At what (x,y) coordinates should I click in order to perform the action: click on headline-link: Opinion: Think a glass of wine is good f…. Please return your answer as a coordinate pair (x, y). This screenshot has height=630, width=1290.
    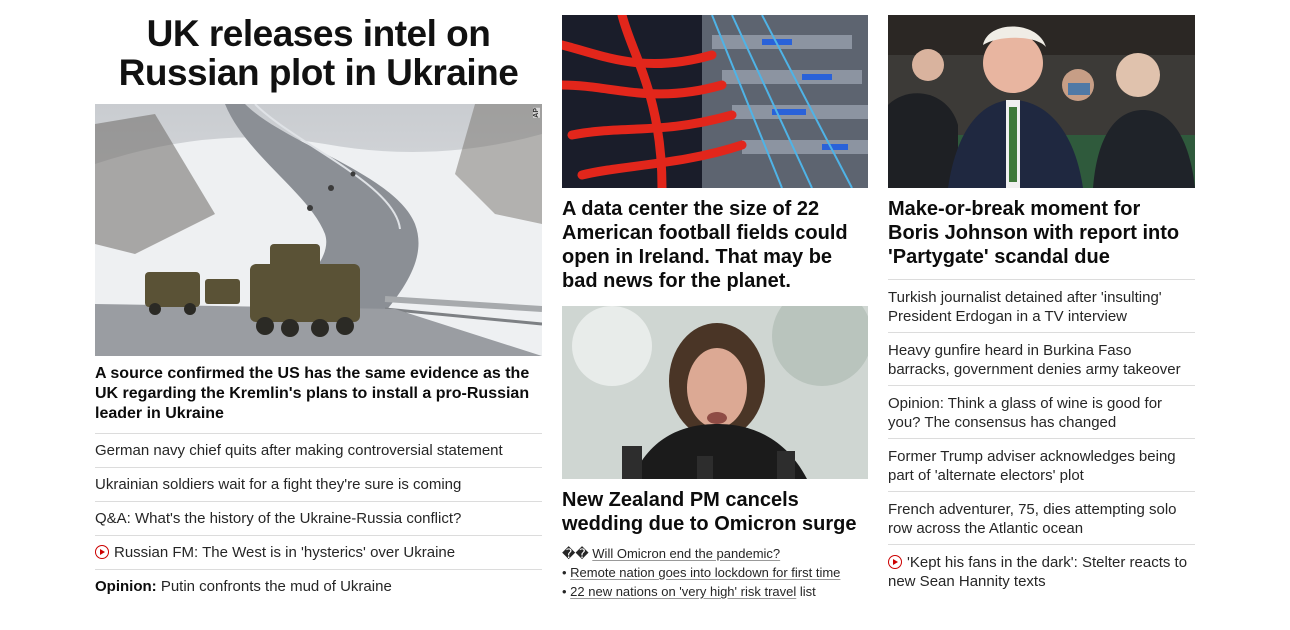
    Looking at the image, I should click on (1041, 411).